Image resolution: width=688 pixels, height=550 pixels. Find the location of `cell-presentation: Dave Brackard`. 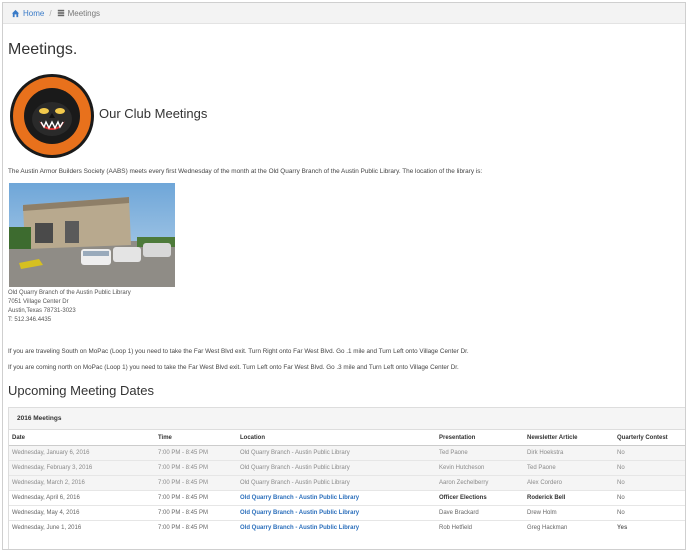

cell-presentation: Dave Brackard is located at coordinates (480, 513).